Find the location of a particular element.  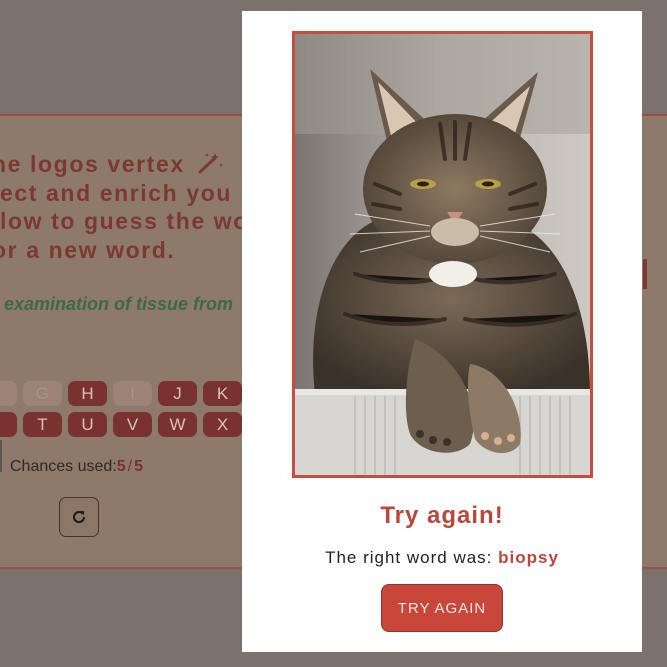

key-t: T is located at coordinates (42, 424).